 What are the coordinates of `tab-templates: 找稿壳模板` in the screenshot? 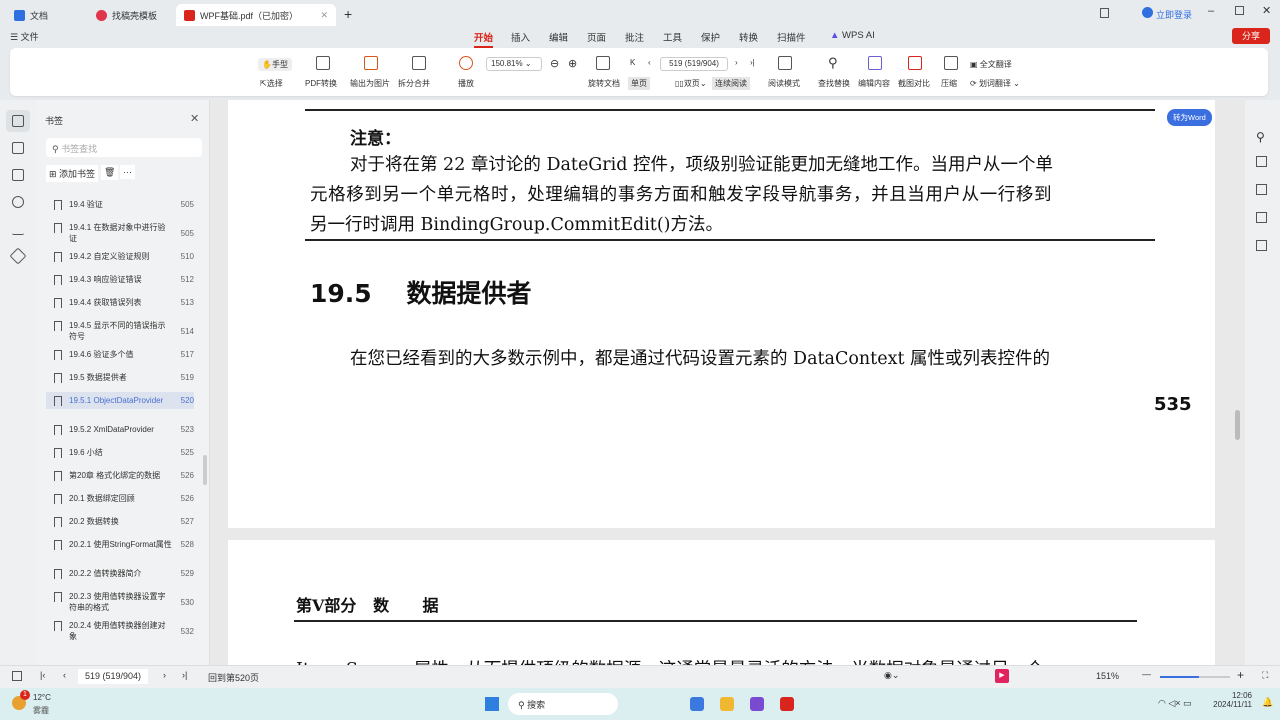 It's located at (126, 15).